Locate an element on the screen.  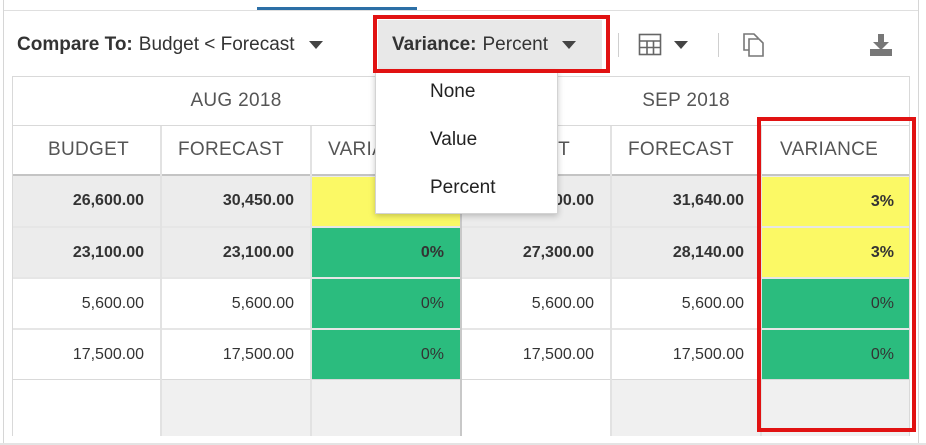
copy-button is located at coordinates (754, 45).